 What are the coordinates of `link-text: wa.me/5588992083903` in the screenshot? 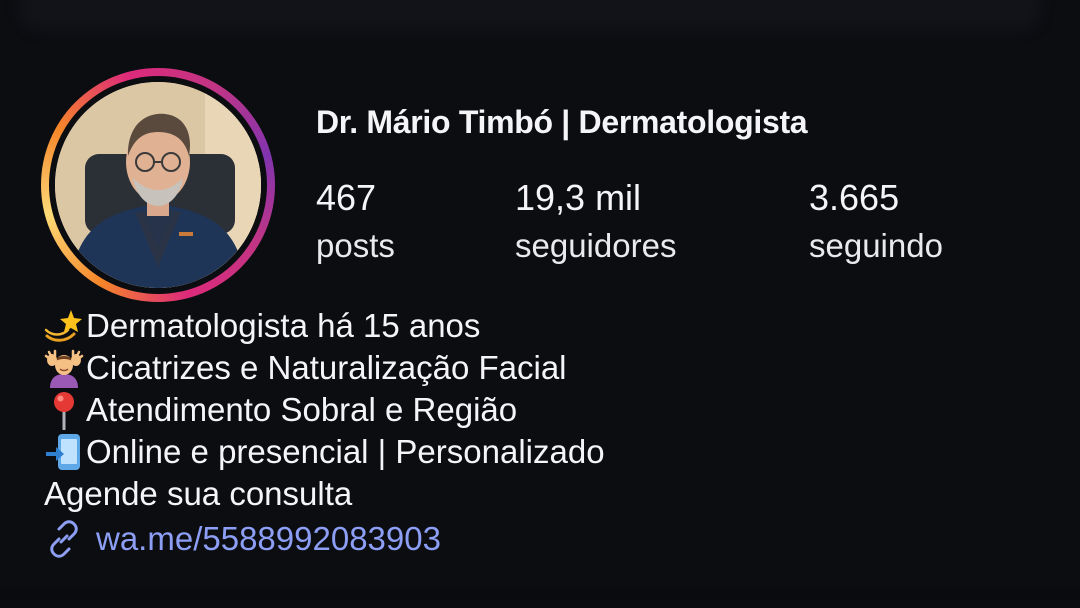 It's located at (268, 538).